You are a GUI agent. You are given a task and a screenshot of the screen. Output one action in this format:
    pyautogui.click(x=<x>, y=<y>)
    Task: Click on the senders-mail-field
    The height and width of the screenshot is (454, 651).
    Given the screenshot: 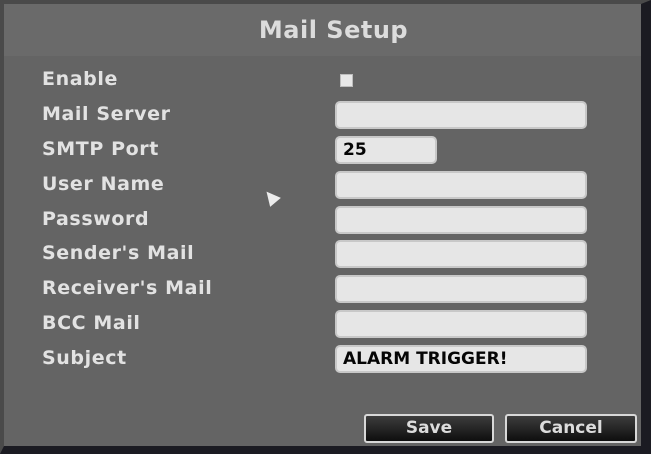 What is the action you would take?
    pyautogui.click(x=461, y=254)
    